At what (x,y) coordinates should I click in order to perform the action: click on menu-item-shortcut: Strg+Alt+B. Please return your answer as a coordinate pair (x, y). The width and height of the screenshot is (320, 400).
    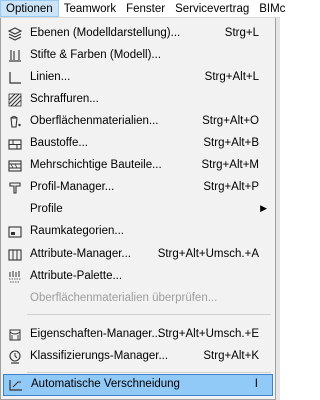
    Looking at the image, I should click on (231, 143).